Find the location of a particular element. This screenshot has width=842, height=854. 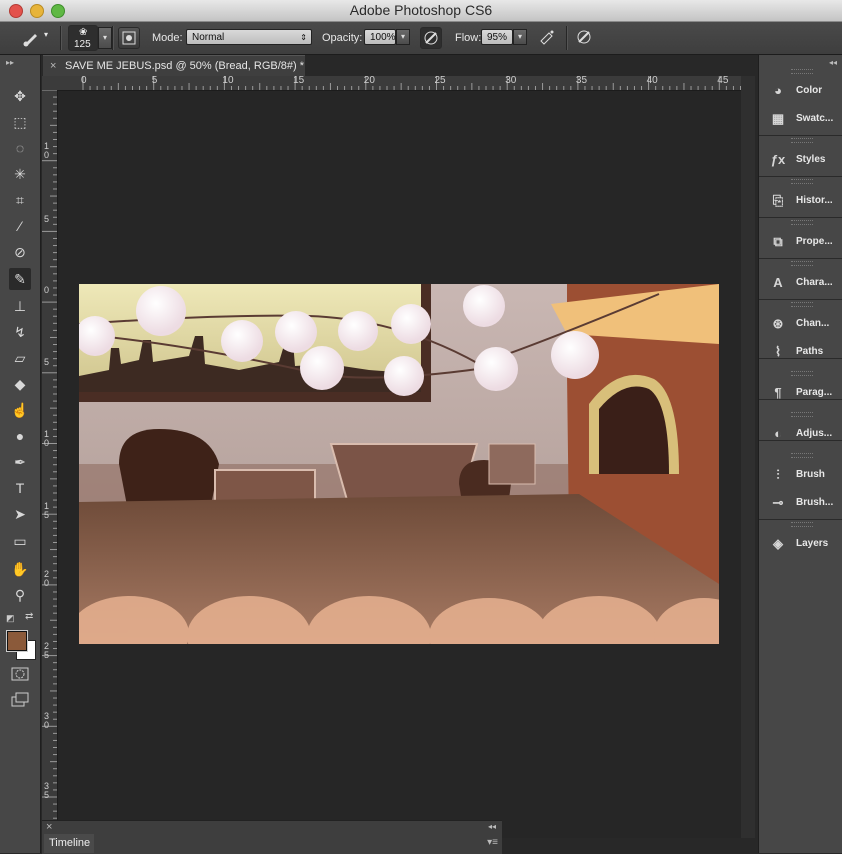

clone-stamp-tool: ⊥ is located at coordinates (20, 306).